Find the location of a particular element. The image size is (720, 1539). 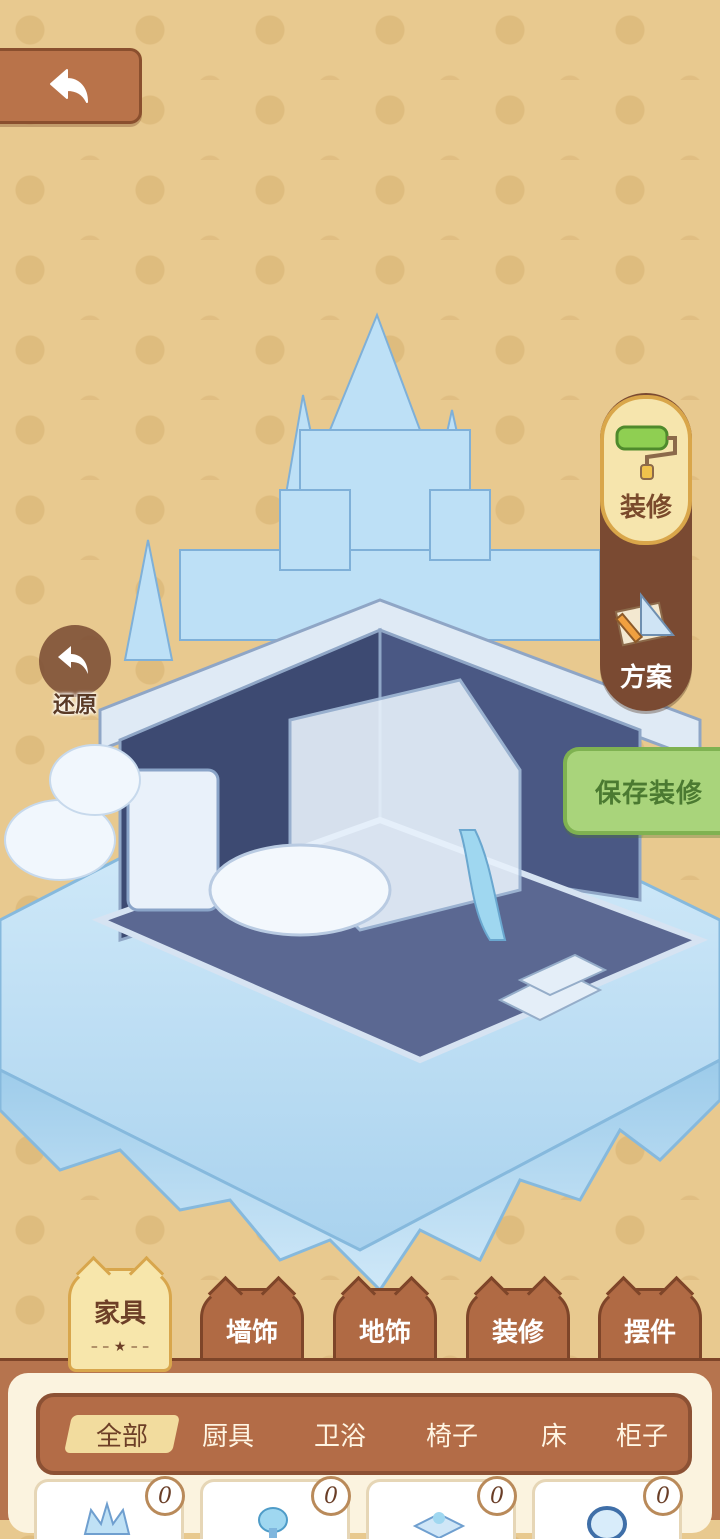

subtab-cabinets: 柜子 is located at coordinates (654, 1434).